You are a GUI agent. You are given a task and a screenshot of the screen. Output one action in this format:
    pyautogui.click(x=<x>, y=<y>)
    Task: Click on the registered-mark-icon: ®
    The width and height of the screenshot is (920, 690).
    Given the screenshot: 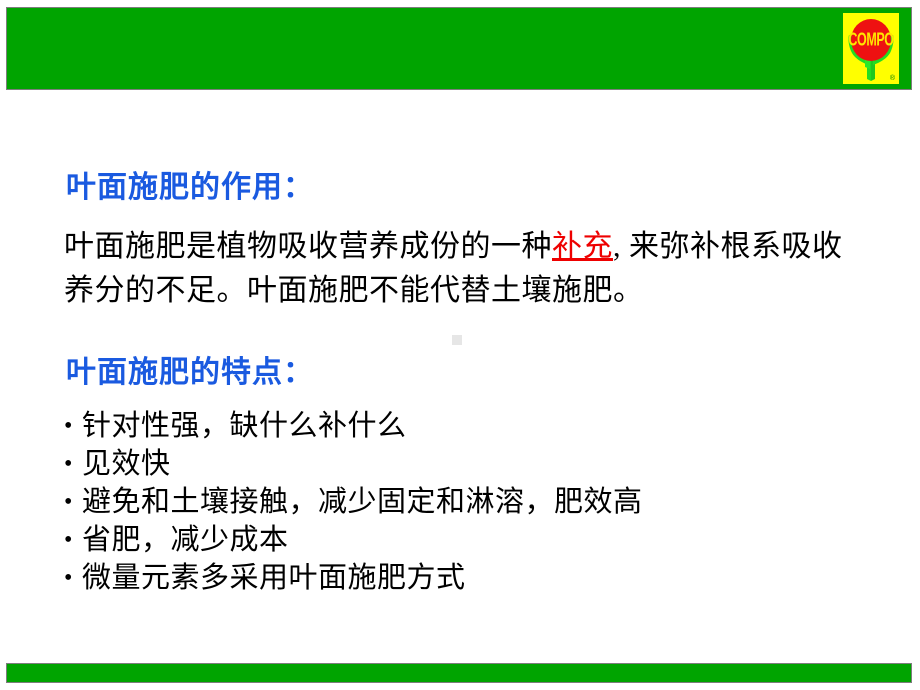 What is the action you would take?
    pyautogui.click(x=892, y=78)
    